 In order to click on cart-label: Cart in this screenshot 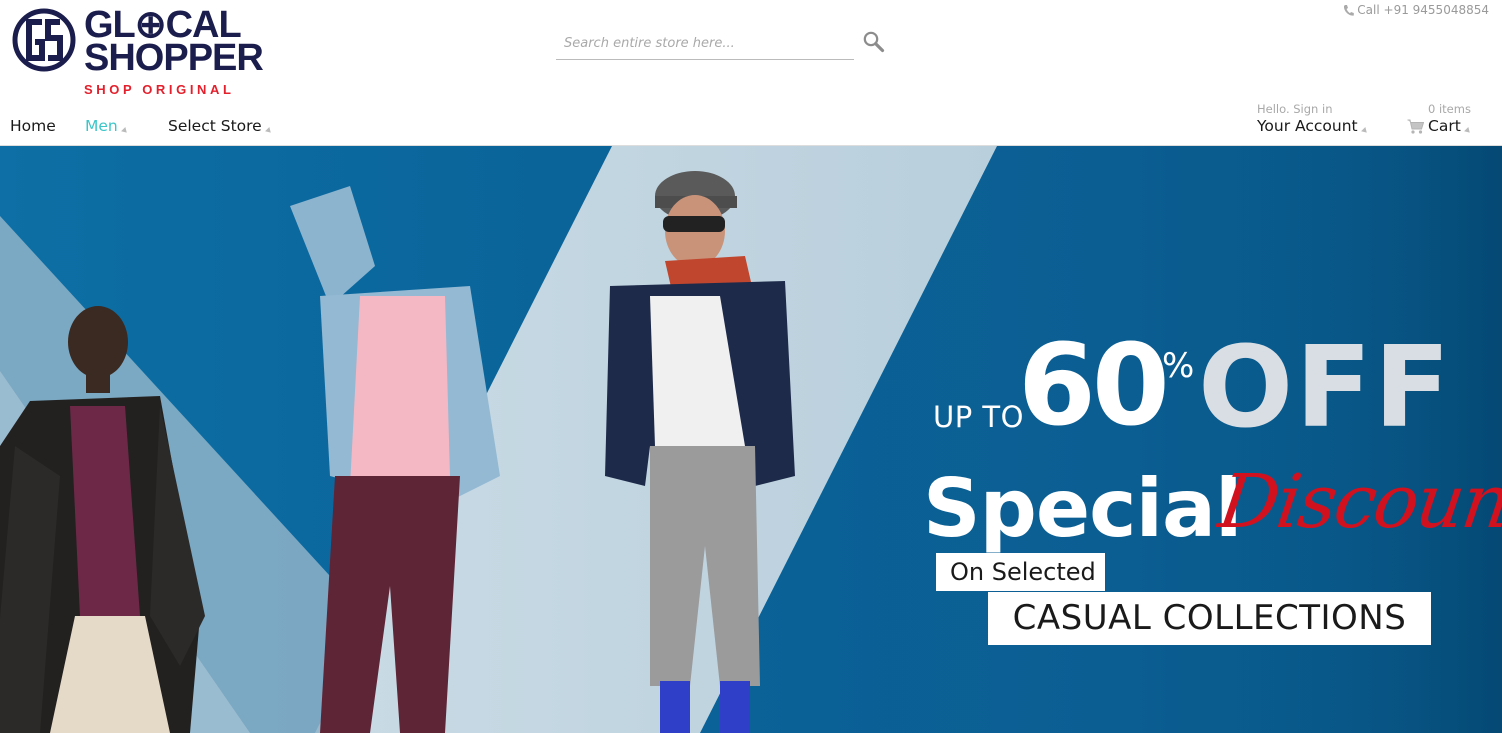, I will do `click(1444, 126)`.